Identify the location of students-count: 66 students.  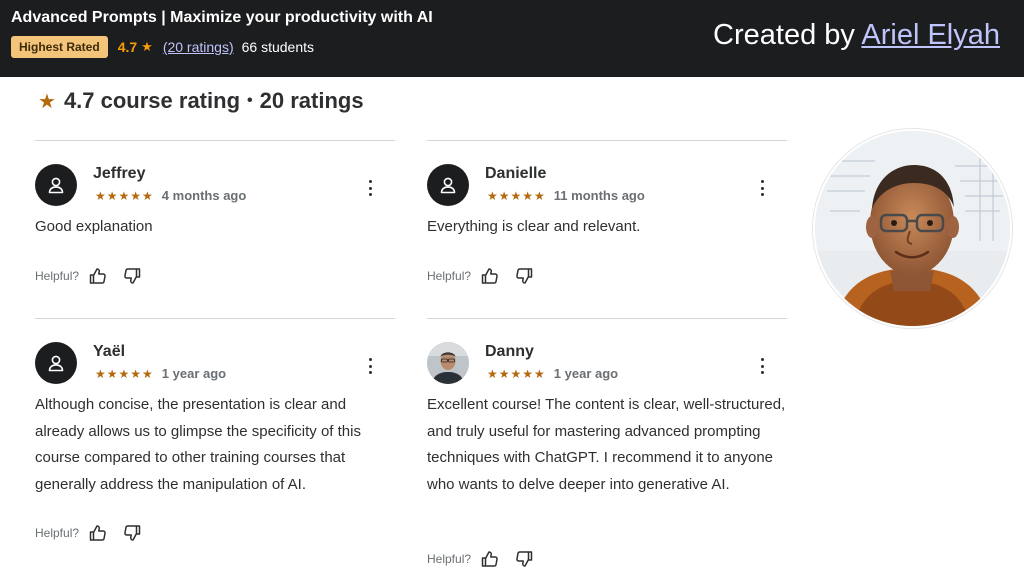
(278, 47).